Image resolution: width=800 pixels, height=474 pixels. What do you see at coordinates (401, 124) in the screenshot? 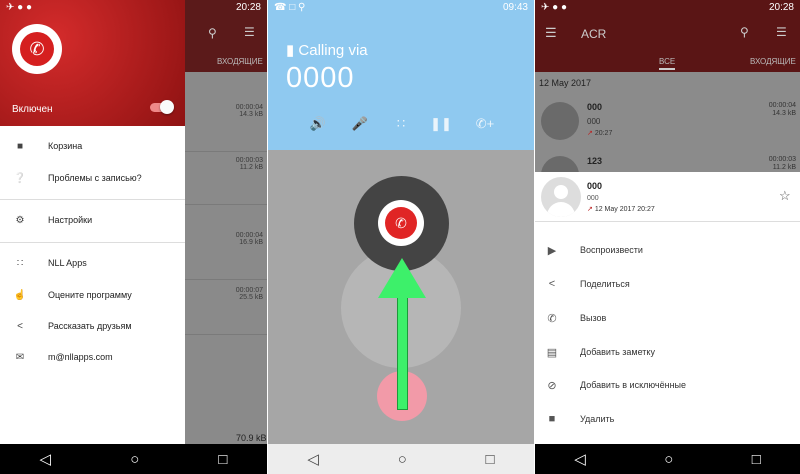
I see `dialpad-icon: ∷` at bounding box center [401, 124].